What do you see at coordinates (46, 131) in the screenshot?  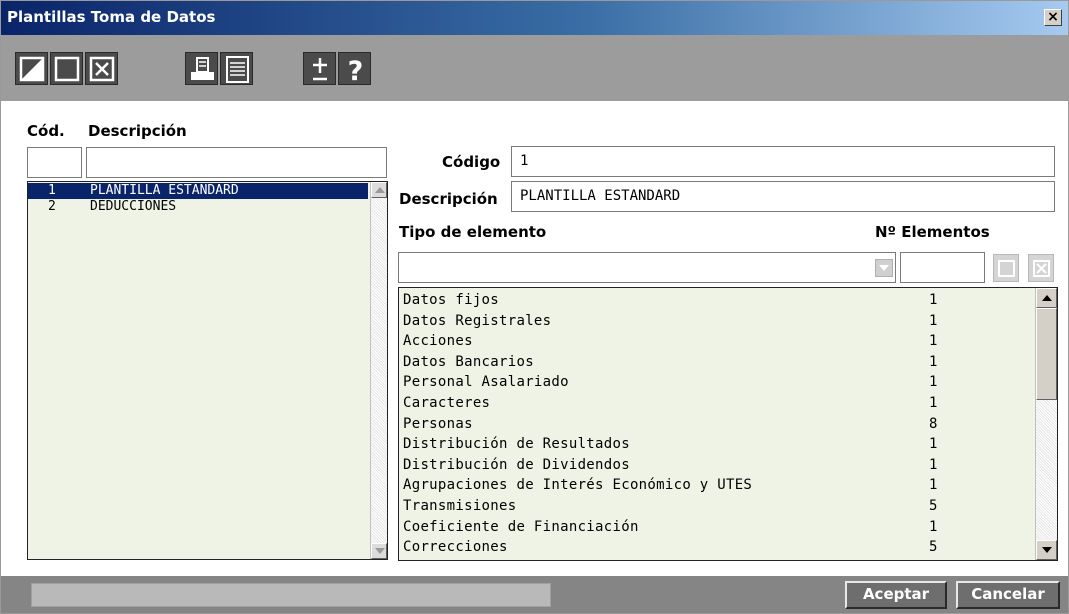 I see `col-code-header: Cód.` at bounding box center [46, 131].